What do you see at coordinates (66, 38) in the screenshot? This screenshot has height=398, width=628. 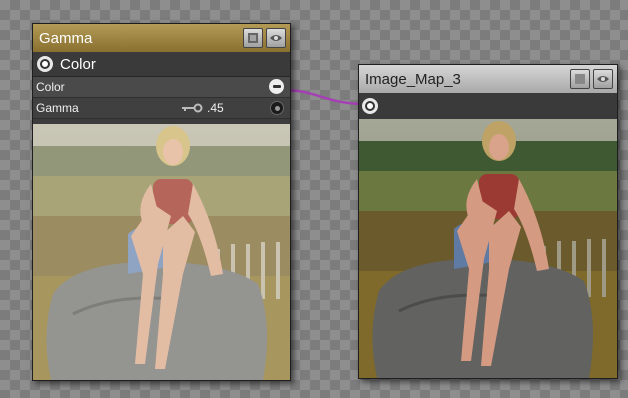 I see `gamma-node-title: Gamma` at bounding box center [66, 38].